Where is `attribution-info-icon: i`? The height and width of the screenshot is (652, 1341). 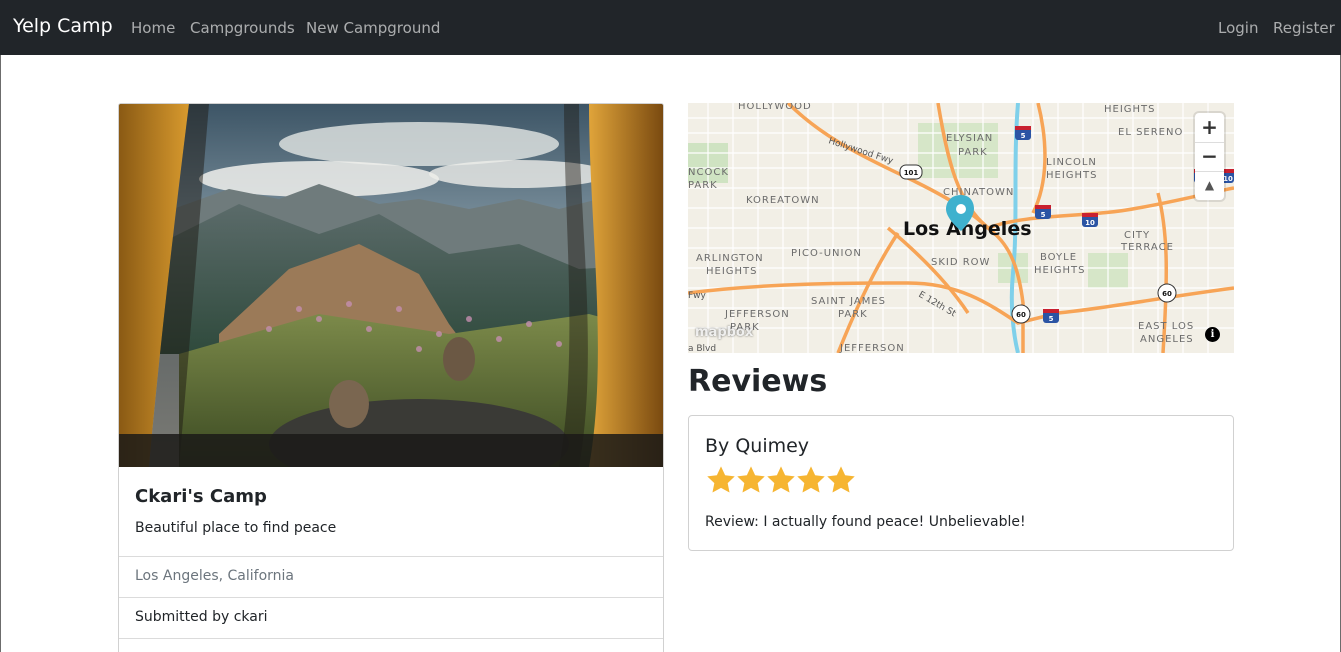 attribution-info-icon: i is located at coordinates (1212, 334).